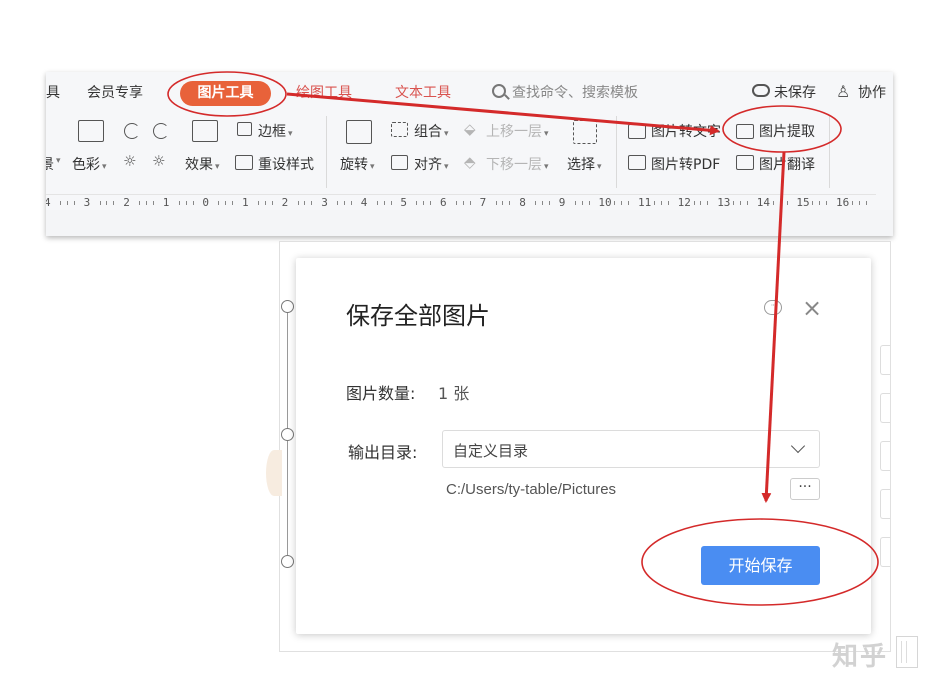 Image resolution: width=946 pixels, height=687 pixels. Describe the element at coordinates (126, 202) in the screenshot. I see `ruler-label: 2` at that location.